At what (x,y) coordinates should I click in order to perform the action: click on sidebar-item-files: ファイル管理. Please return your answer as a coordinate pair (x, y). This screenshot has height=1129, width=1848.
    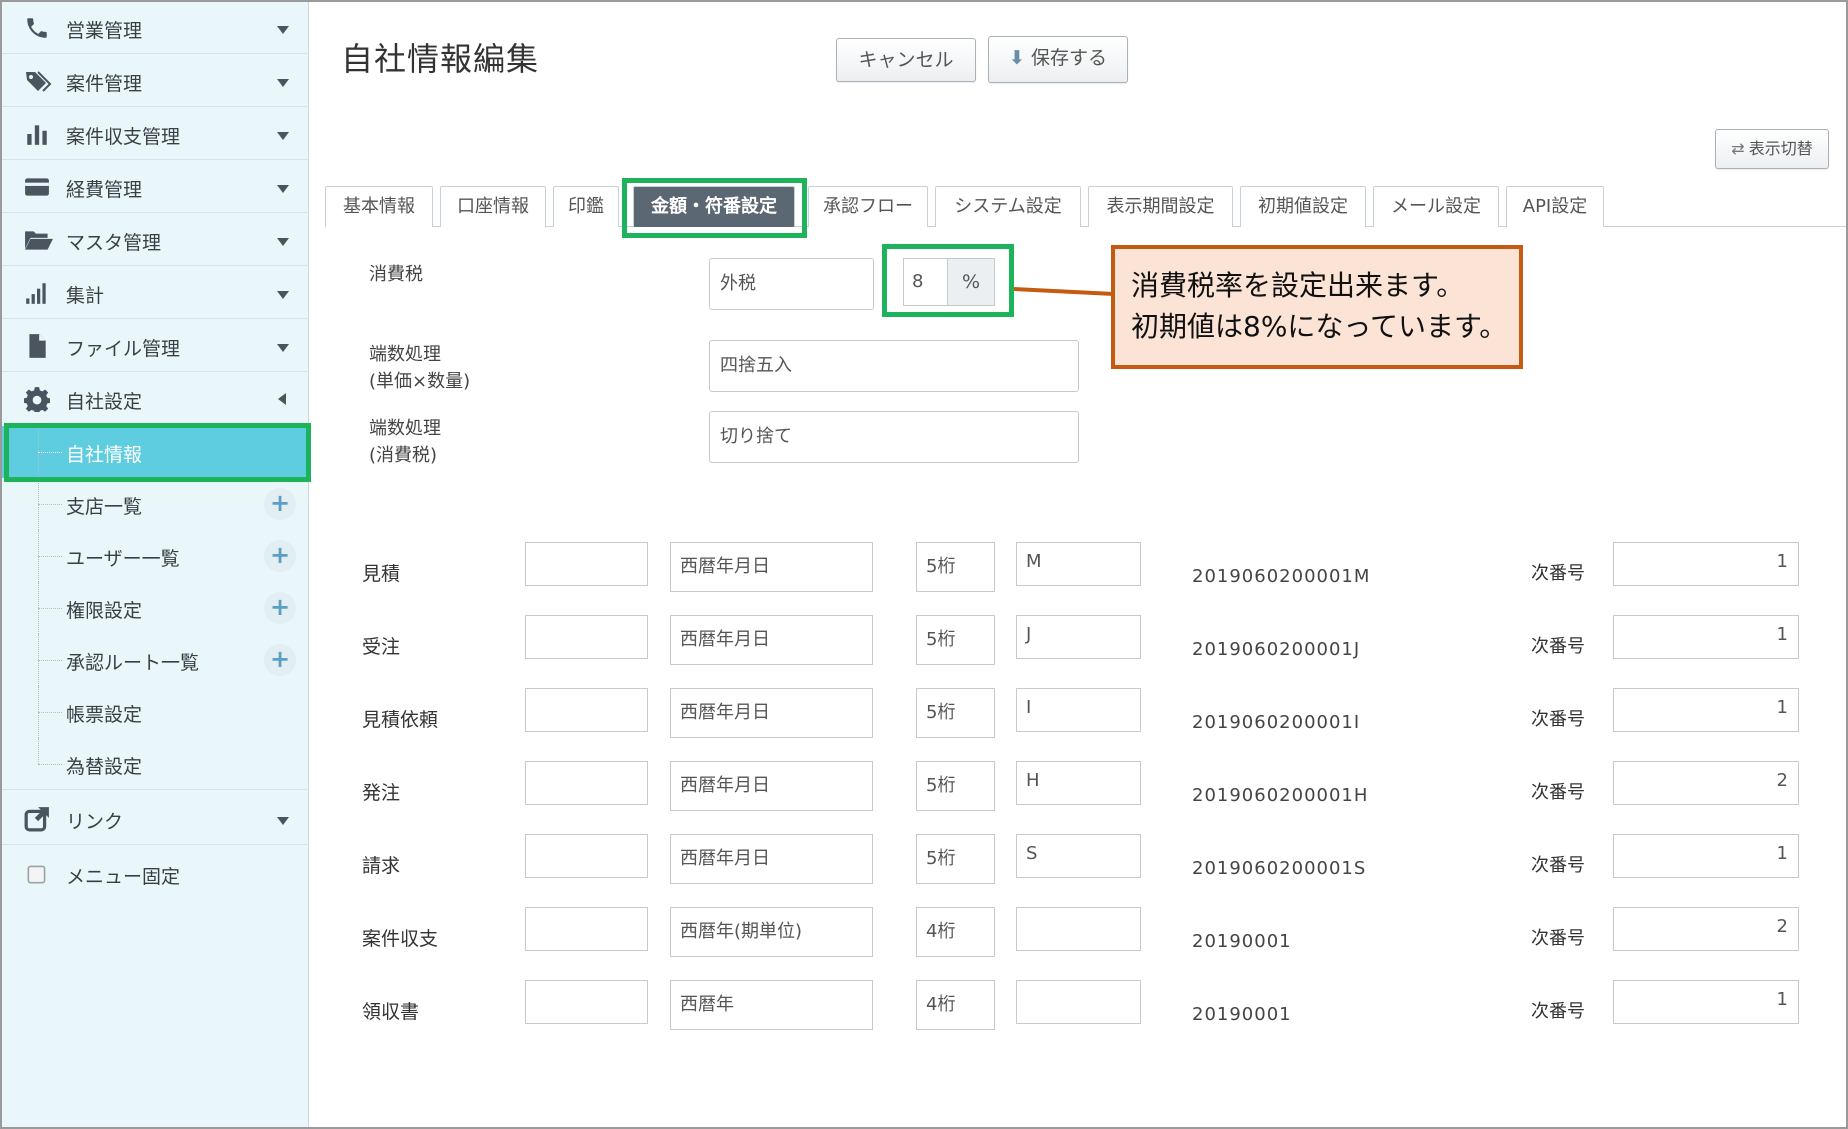
    Looking at the image, I should click on (155, 346).